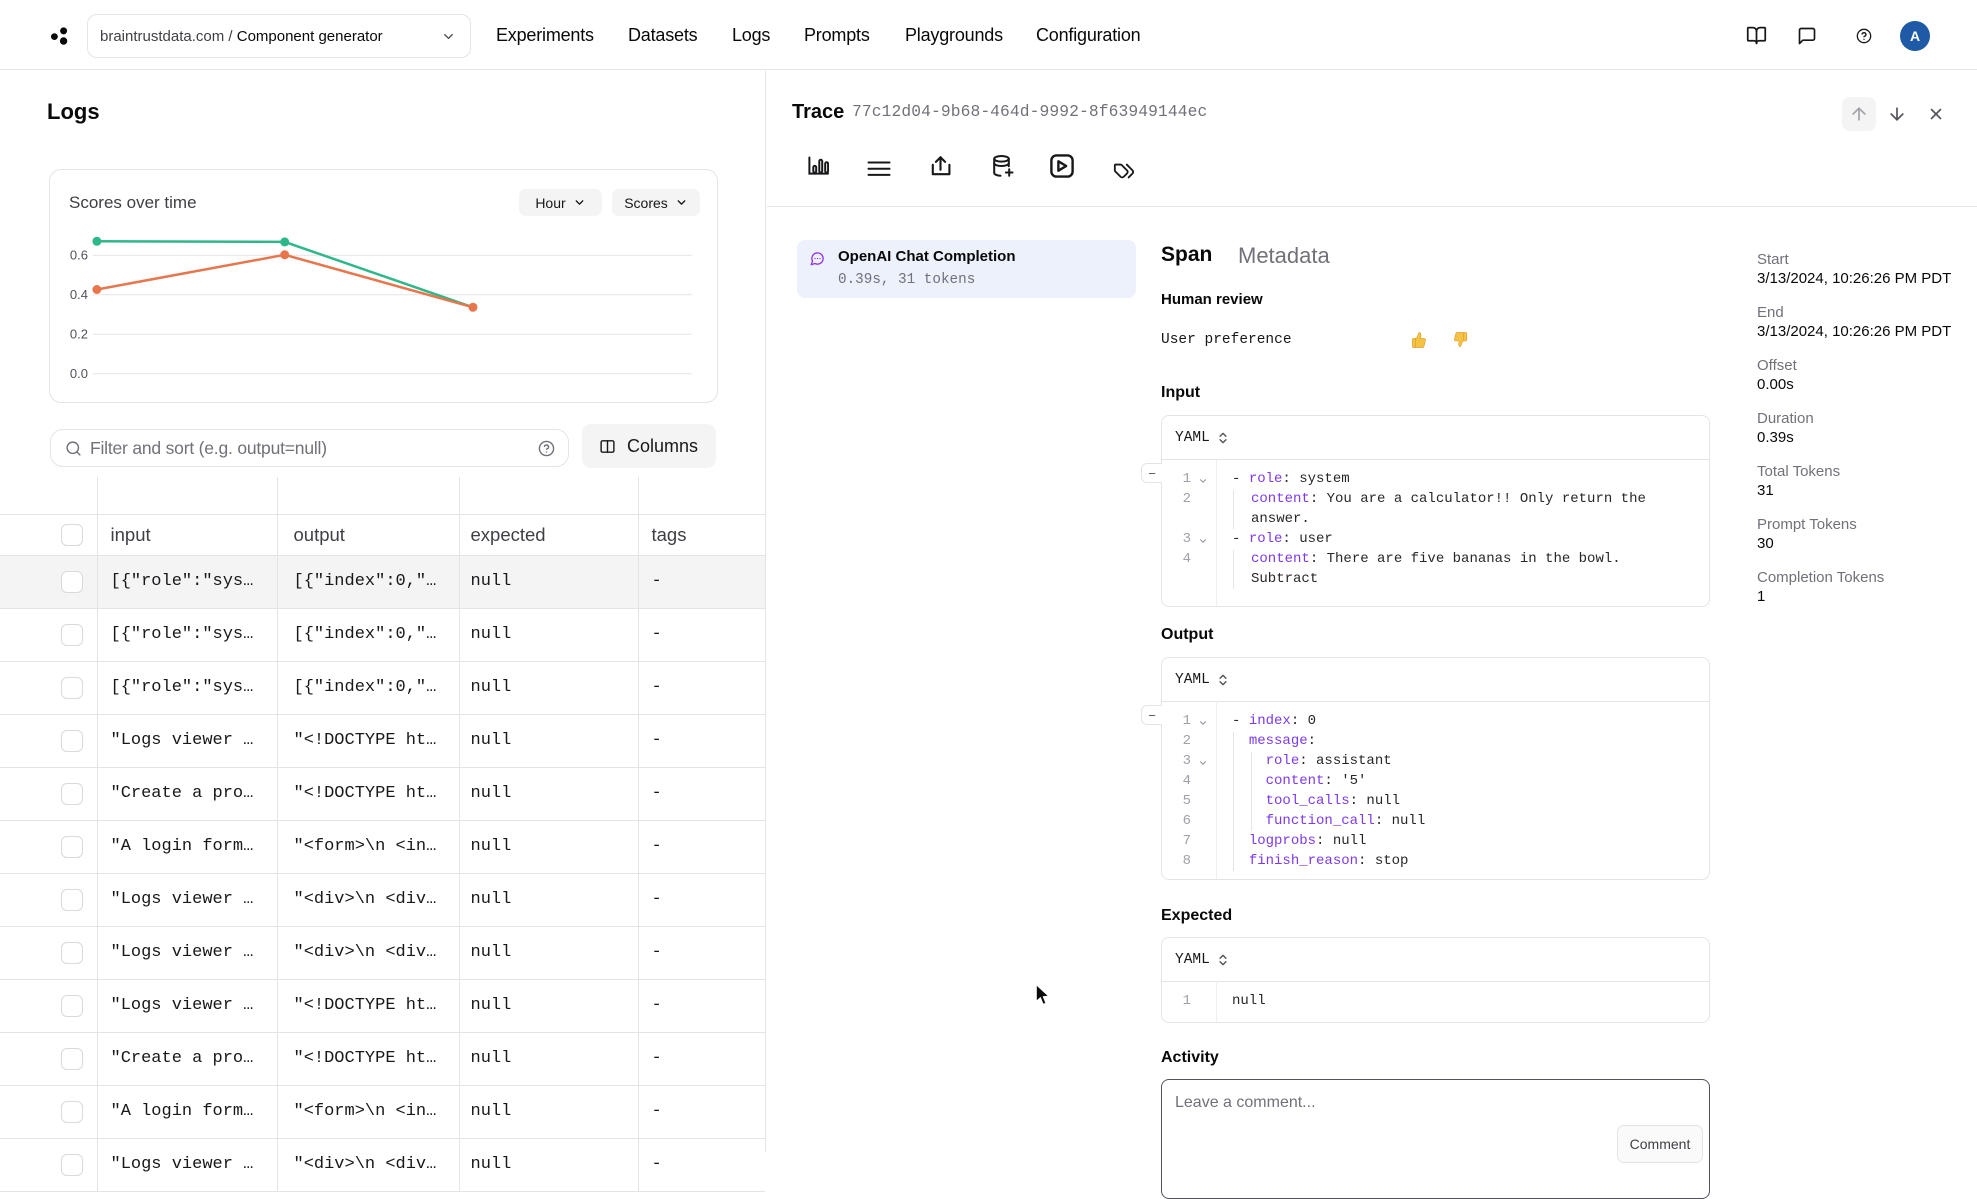  What do you see at coordinates (79, 255) in the screenshot?
I see `svg-text: 0.6` at bounding box center [79, 255].